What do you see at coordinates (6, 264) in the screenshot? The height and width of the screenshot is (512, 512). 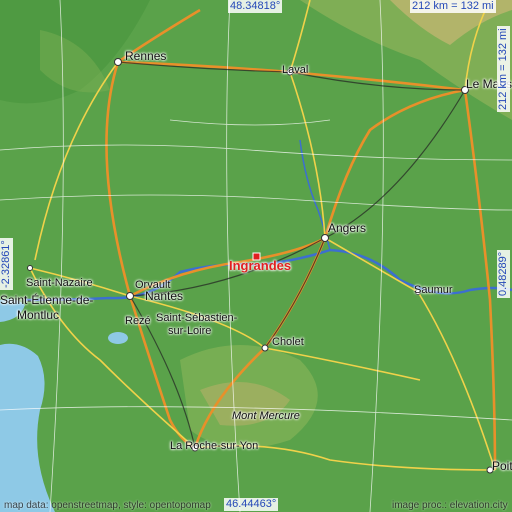 I see `left-longitude-label: -2.32861°` at bounding box center [6, 264].